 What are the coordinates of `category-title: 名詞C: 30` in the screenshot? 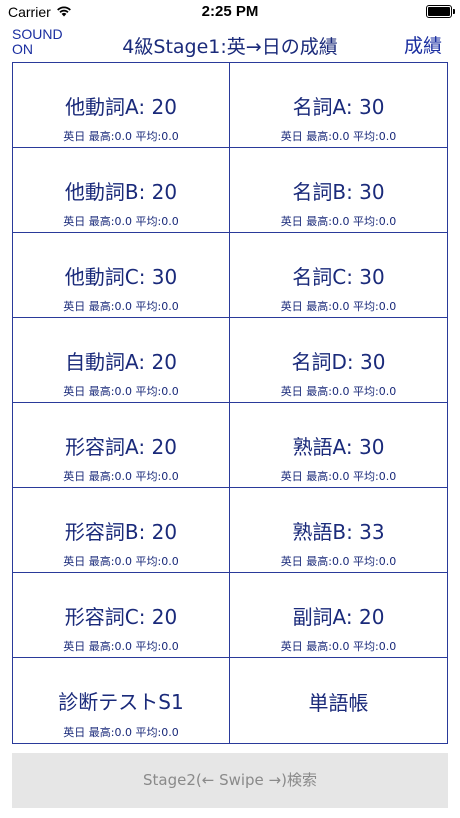 It's located at (338, 277).